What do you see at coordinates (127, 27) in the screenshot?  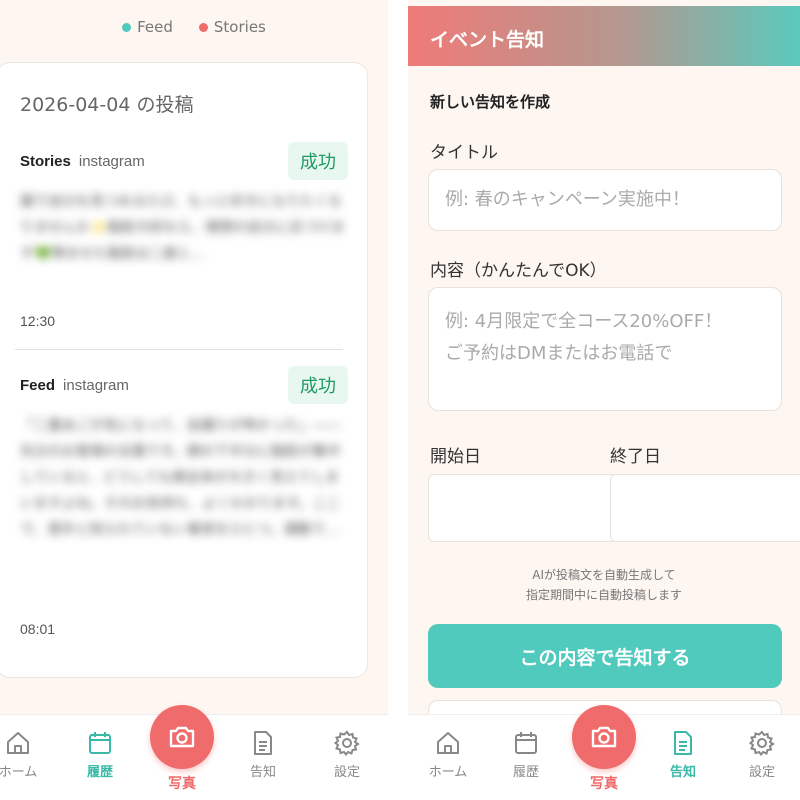 I see `legend-dot-feed` at bounding box center [127, 27].